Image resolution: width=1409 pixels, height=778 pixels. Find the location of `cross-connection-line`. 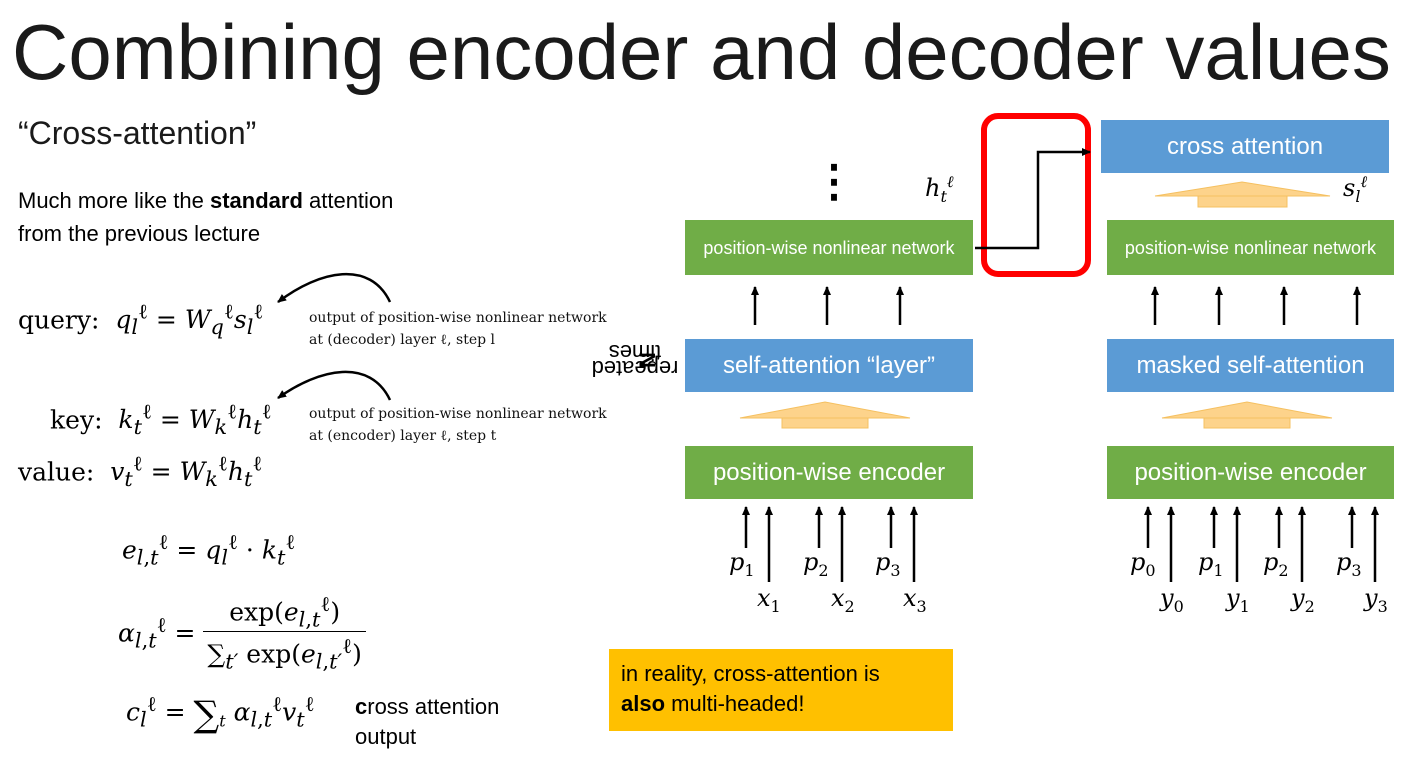

cross-connection-line is located at coordinates (1033, 199).